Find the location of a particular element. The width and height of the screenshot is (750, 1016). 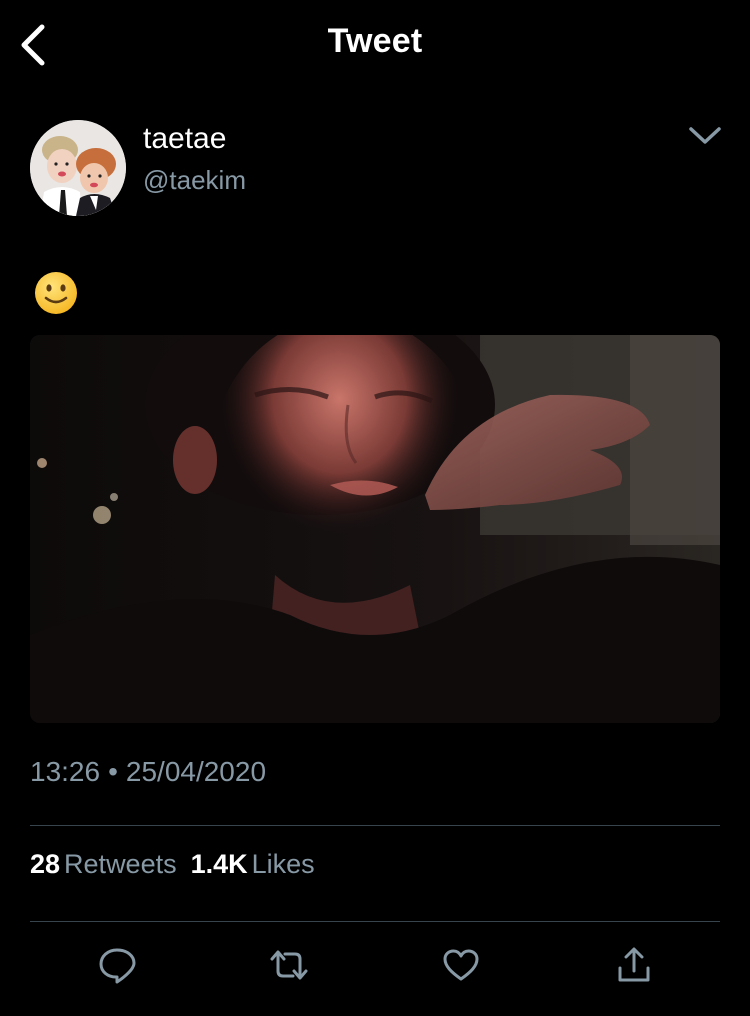

avatar-image is located at coordinates (78, 168).